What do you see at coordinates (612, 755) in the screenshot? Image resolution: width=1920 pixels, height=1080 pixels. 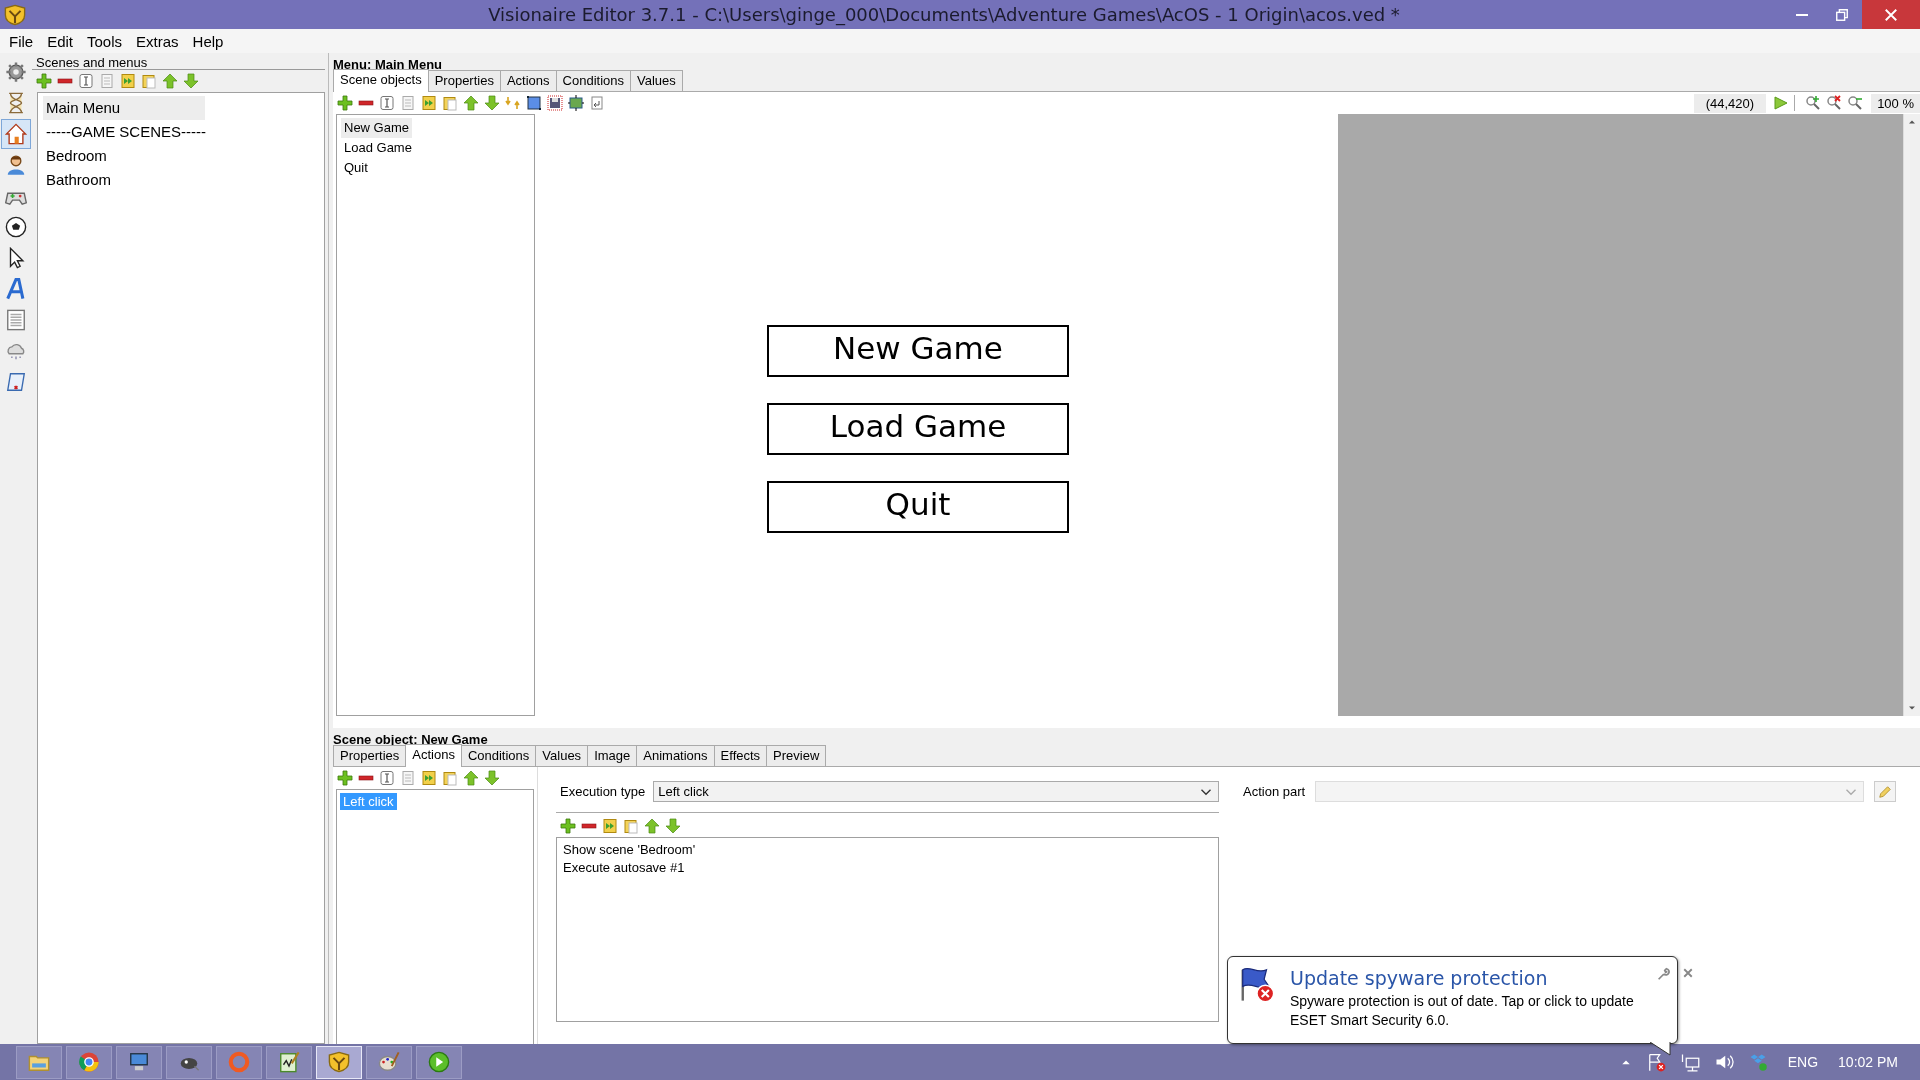 I see `tab: Image` at bounding box center [612, 755].